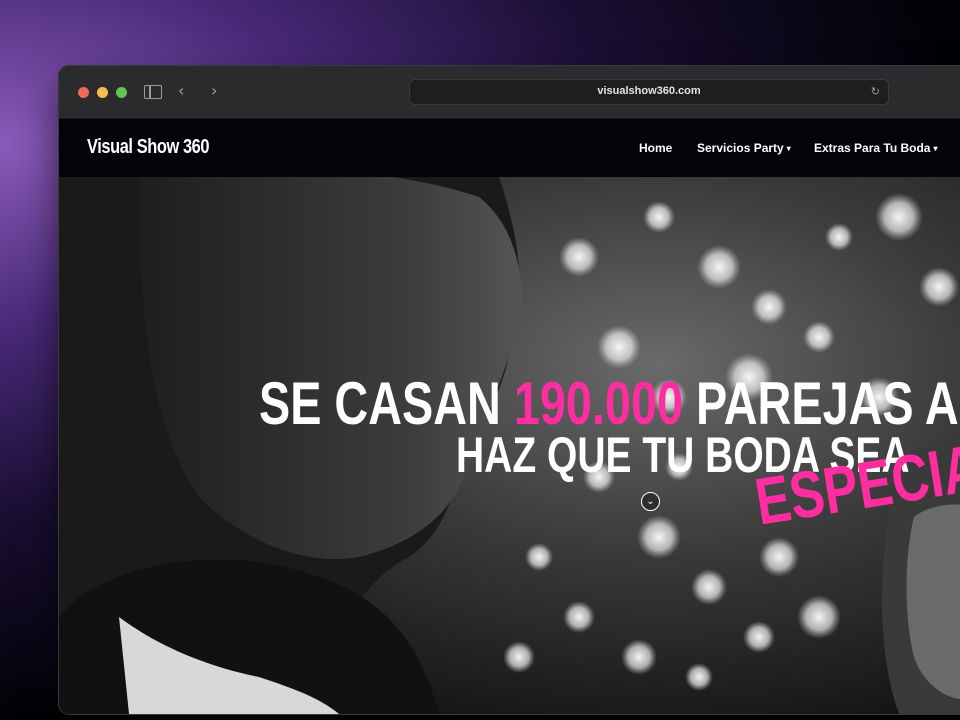 This screenshot has width=960, height=720. Describe the element at coordinates (214, 91) in the screenshot. I see `forward-arrow-icon: ›` at that location.